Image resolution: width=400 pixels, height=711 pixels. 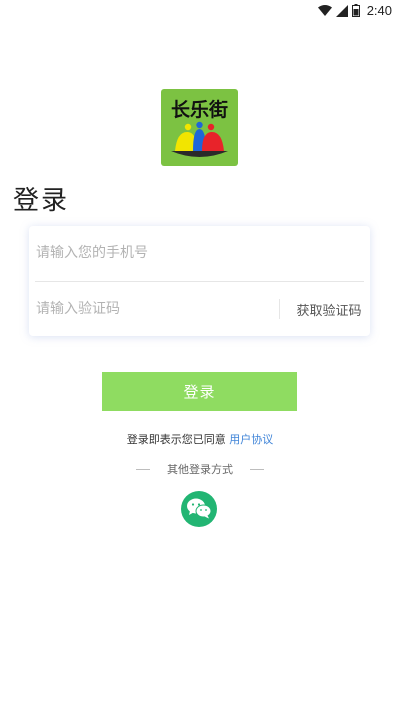 I want to click on user-agreement-link: 用户协议, so click(x=251, y=439).